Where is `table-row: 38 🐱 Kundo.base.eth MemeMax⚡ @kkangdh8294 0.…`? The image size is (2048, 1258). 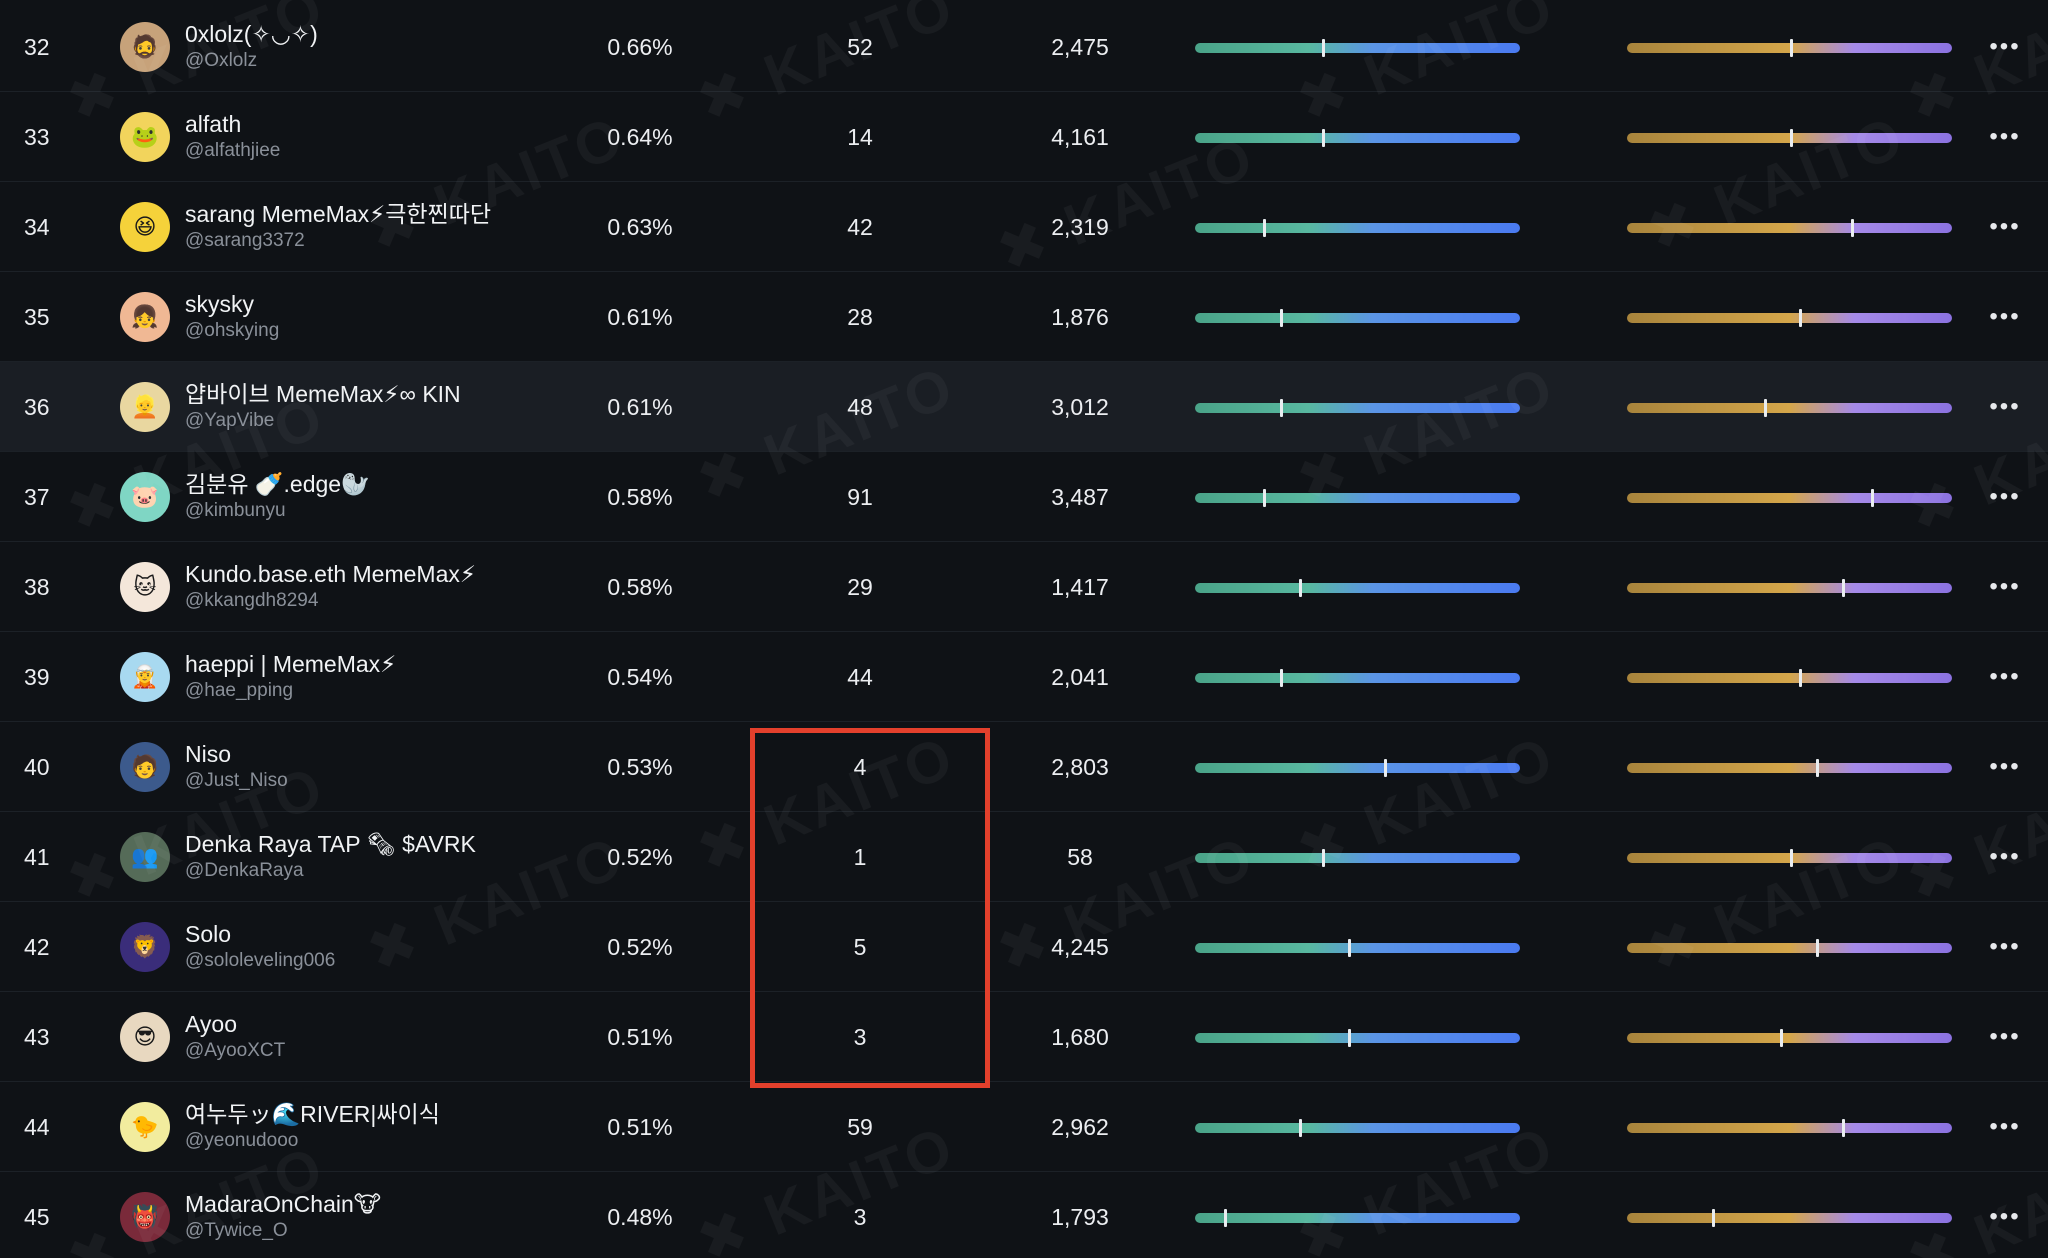
table-row: 38 🐱 Kundo.base.eth MemeMax⚡ @kkangdh8294 0.… is located at coordinates (1024, 587).